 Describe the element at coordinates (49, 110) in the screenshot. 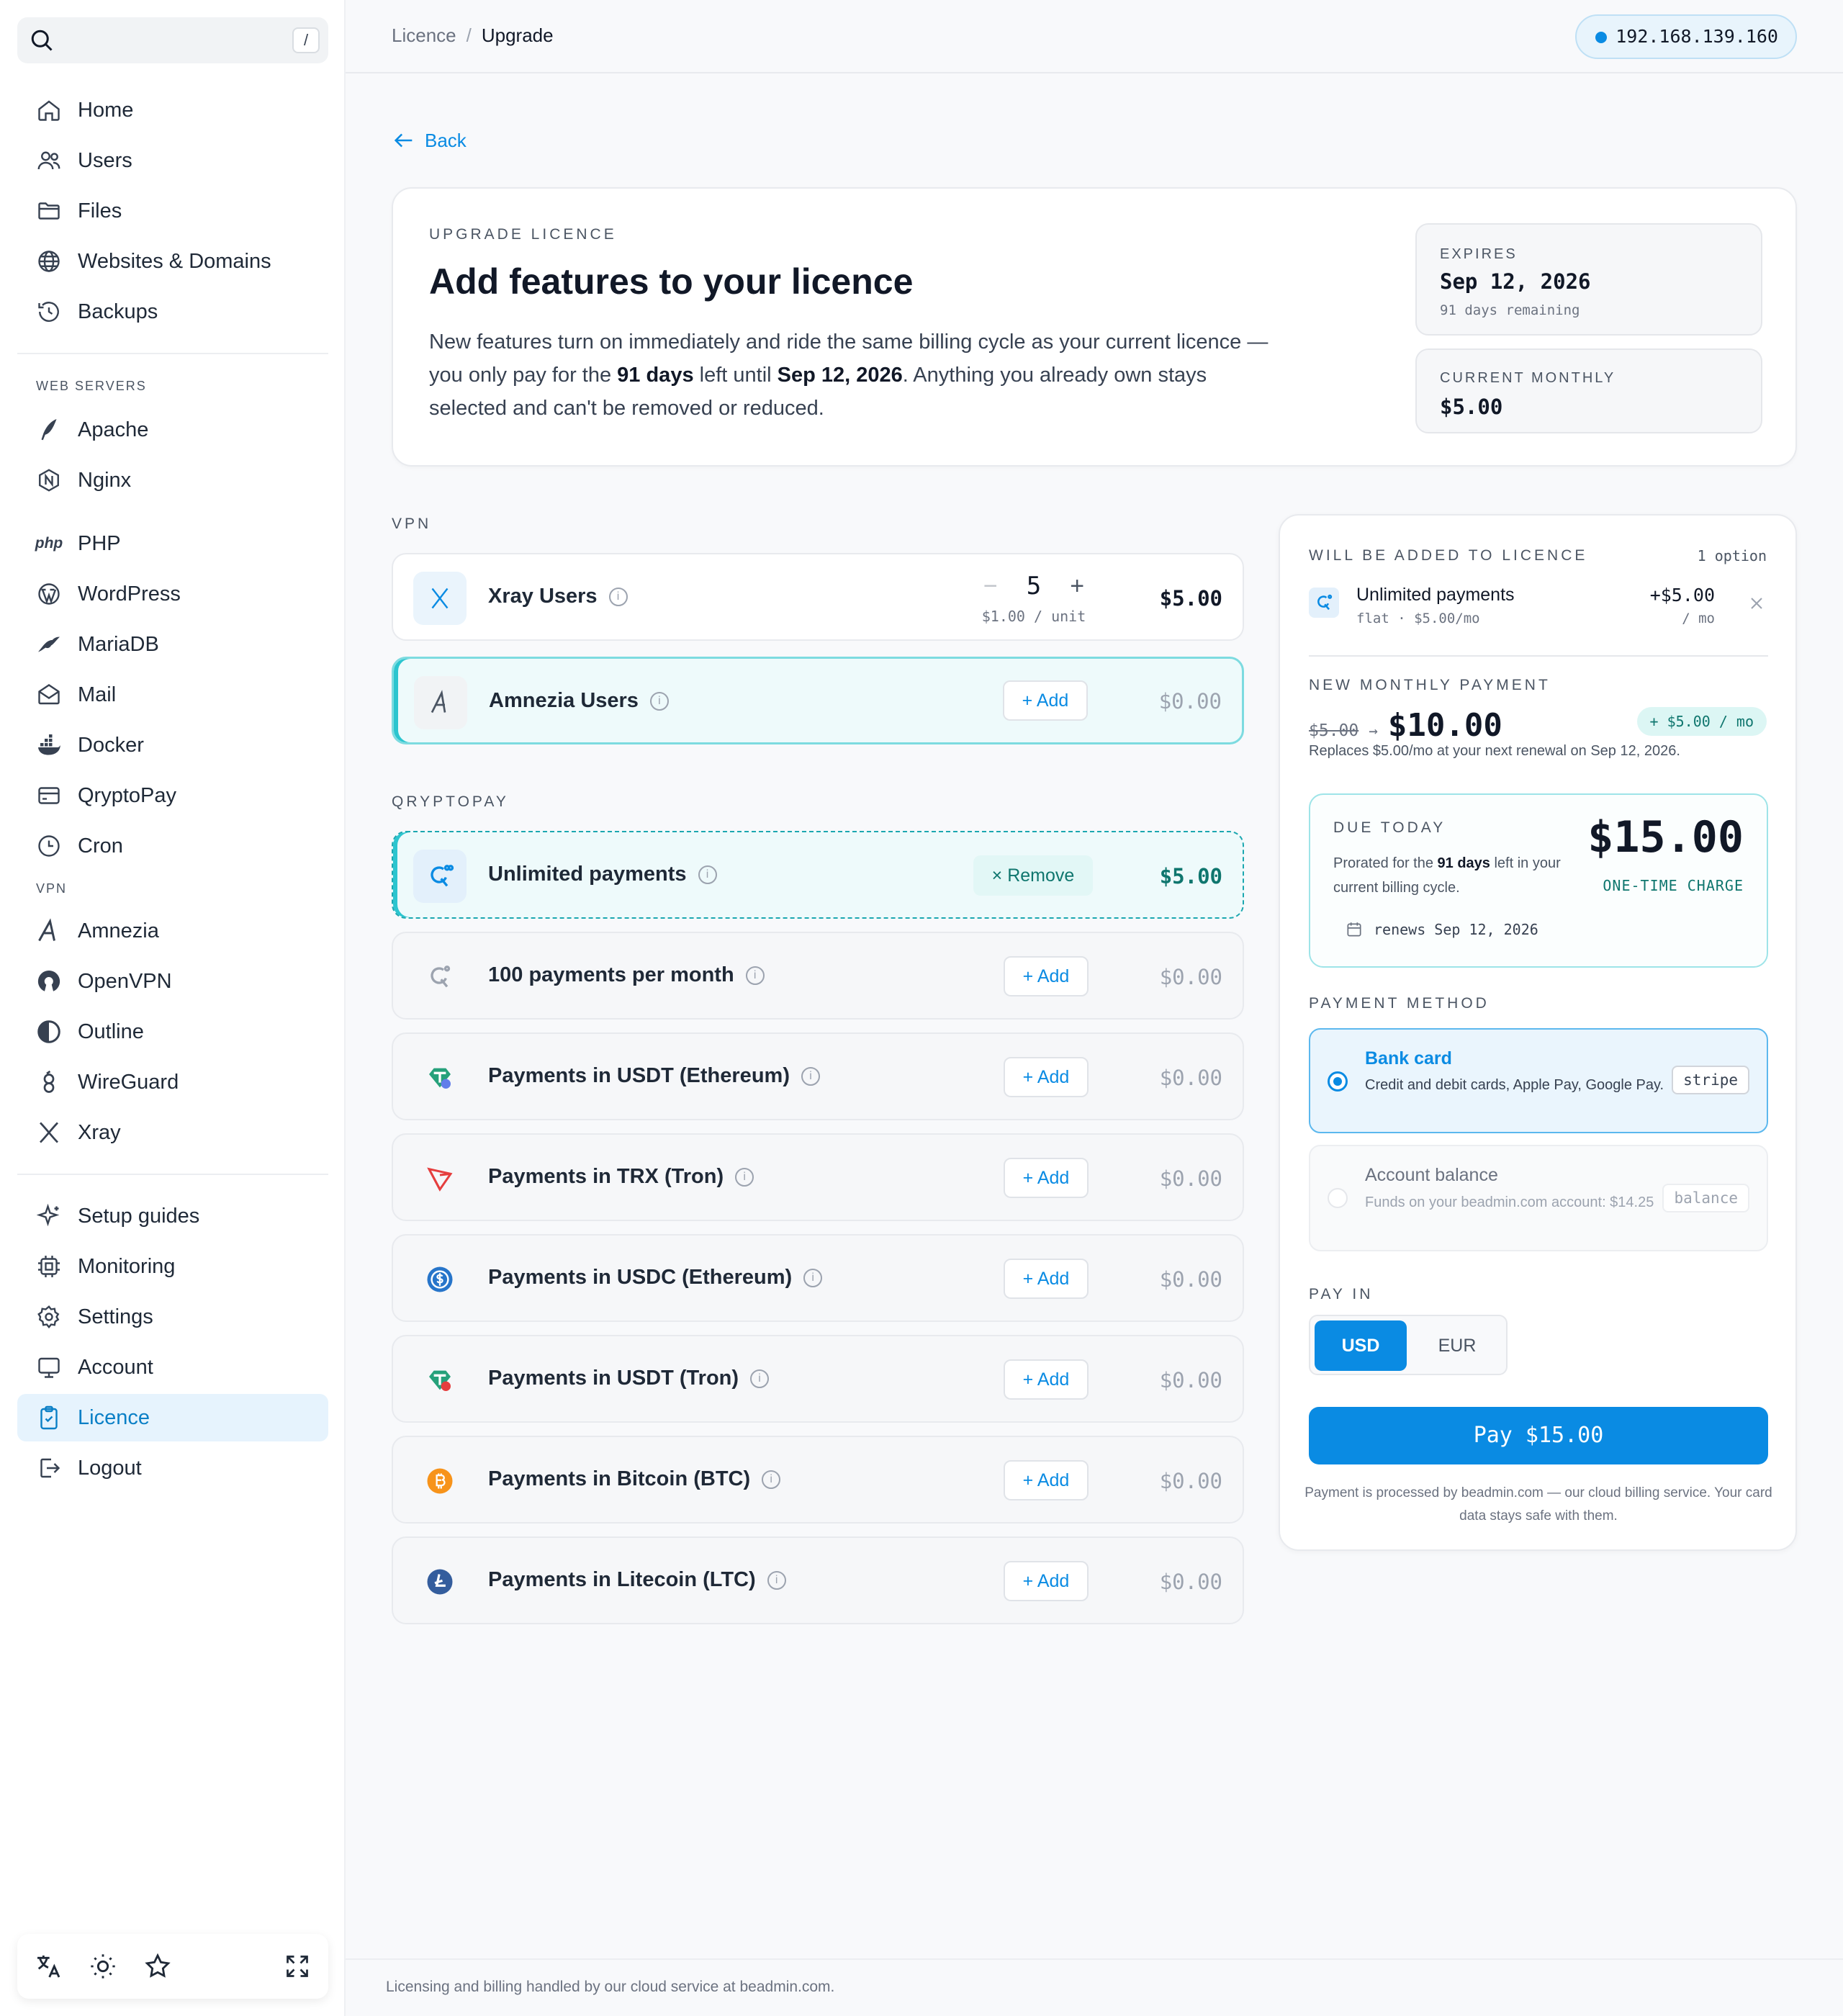

I see `home-icon` at that location.